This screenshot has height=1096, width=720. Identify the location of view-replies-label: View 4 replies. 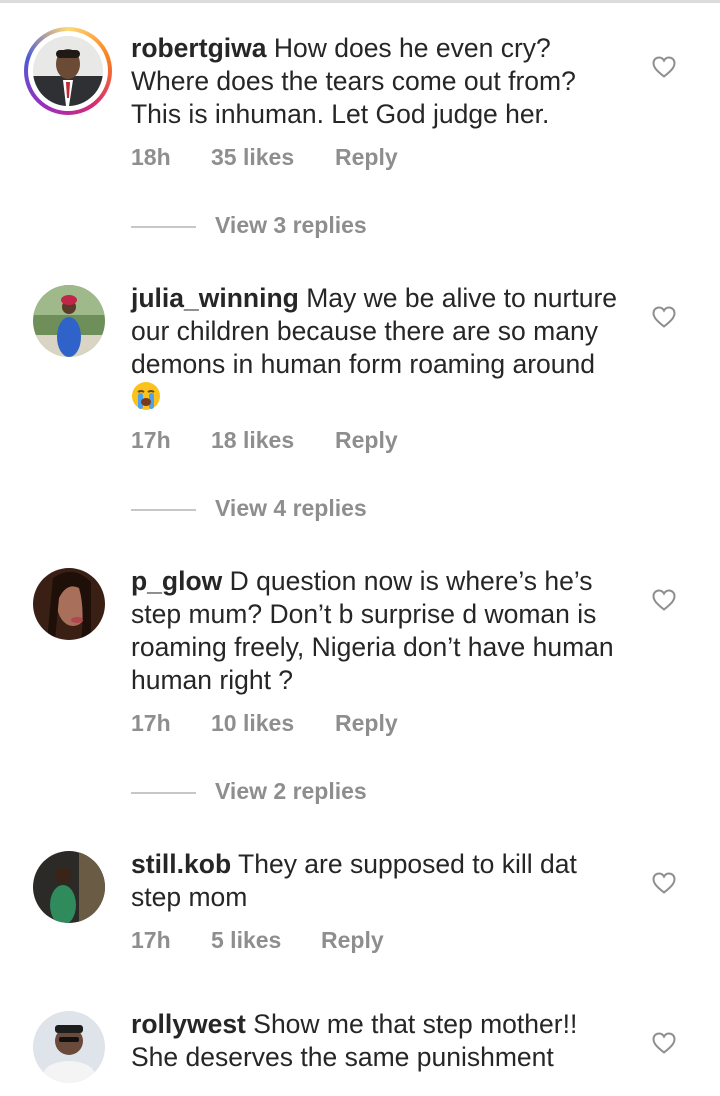
(291, 508).